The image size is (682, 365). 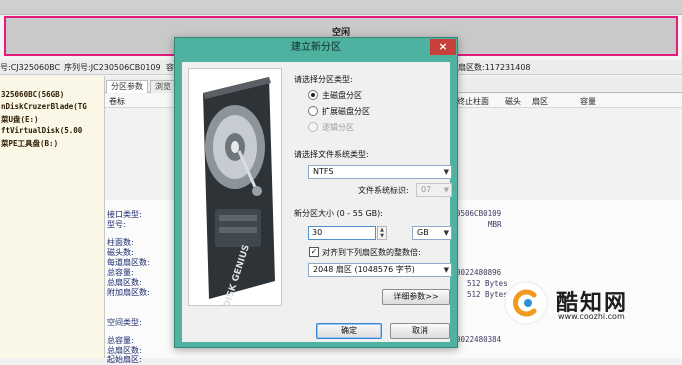 What do you see at coordinates (341, 7) in the screenshot?
I see `top-strip` at bounding box center [341, 7].